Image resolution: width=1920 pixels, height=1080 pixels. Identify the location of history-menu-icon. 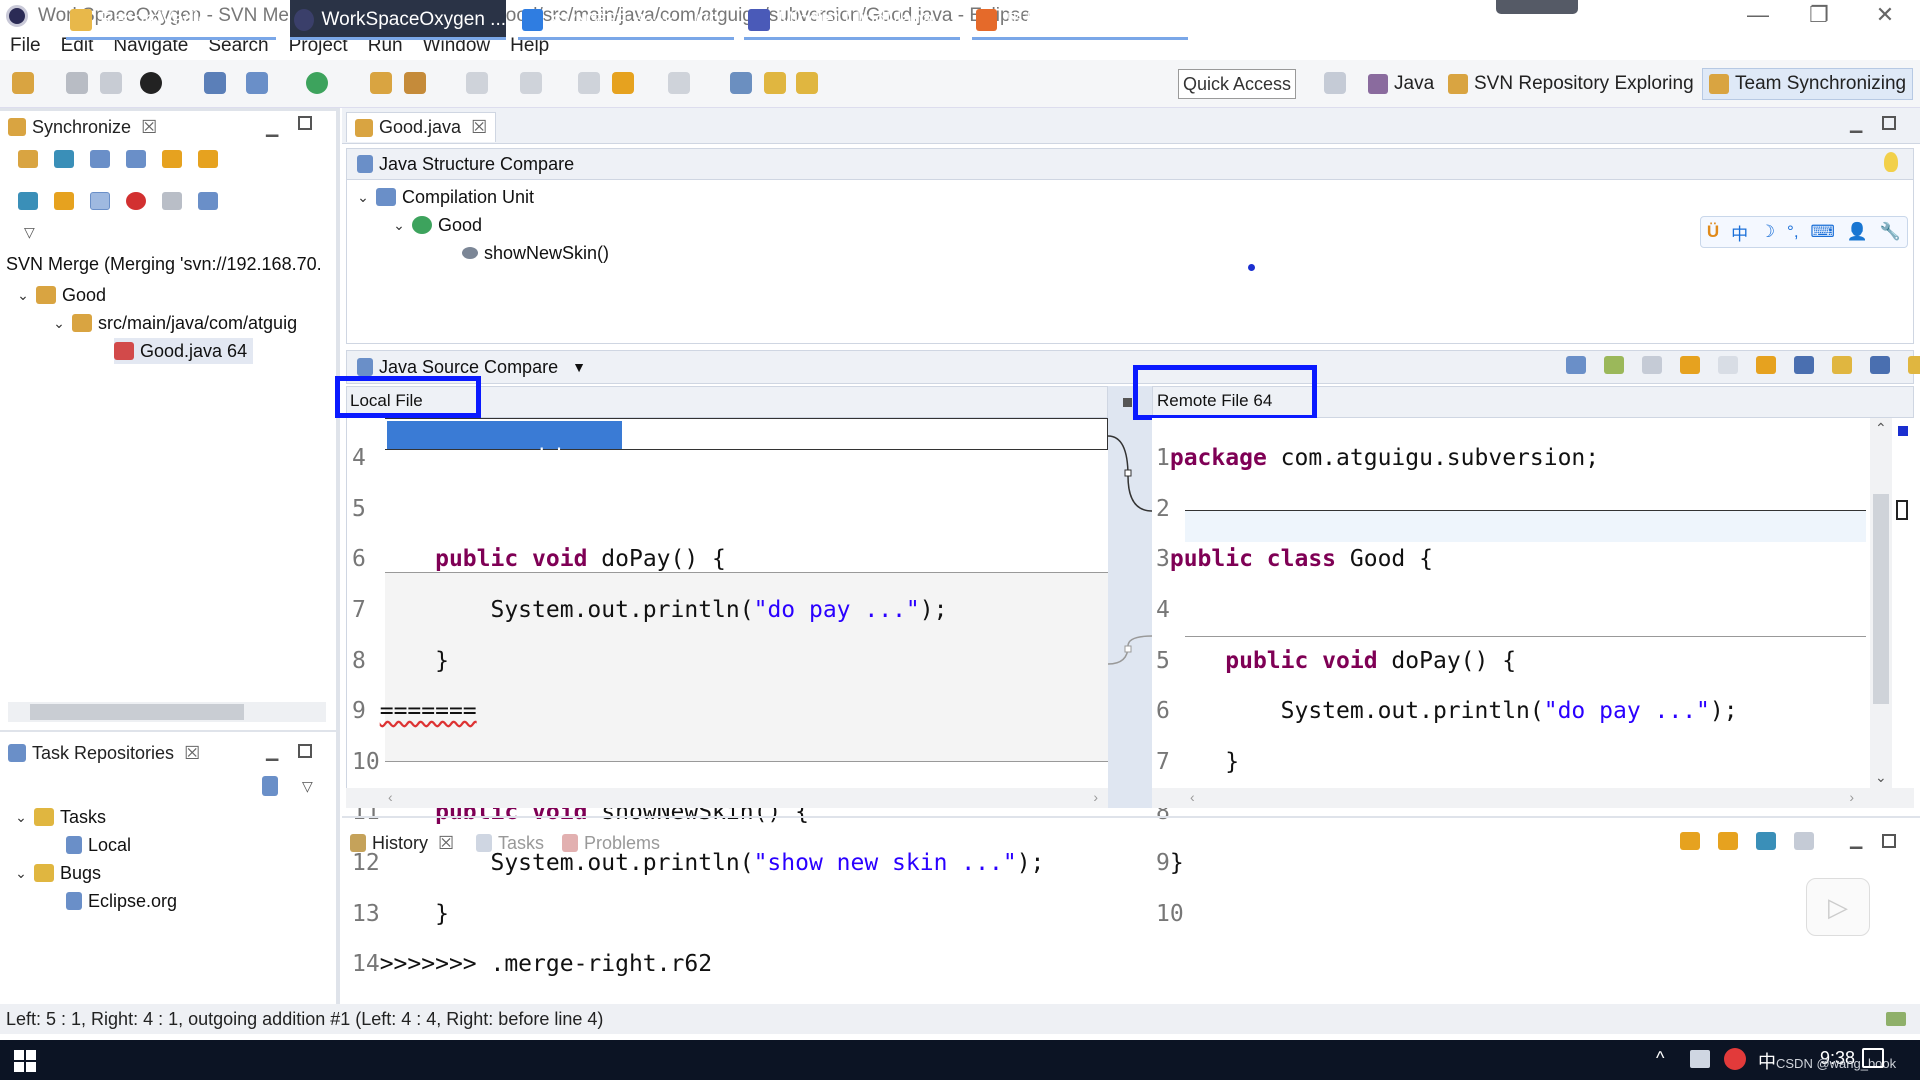
(1804, 841).